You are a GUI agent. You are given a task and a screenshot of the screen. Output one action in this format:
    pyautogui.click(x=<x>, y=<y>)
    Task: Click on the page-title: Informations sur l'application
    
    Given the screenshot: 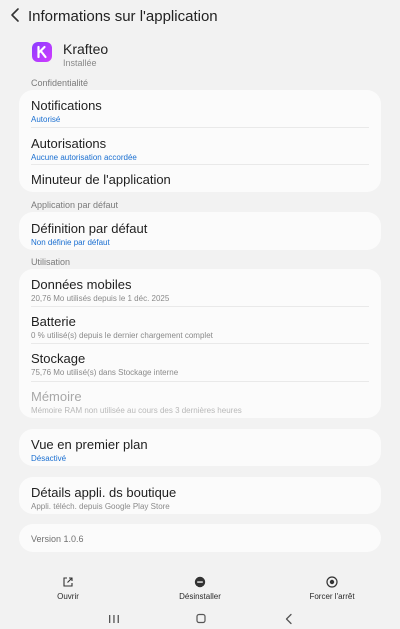 What is the action you would take?
    pyautogui.click(x=123, y=16)
    